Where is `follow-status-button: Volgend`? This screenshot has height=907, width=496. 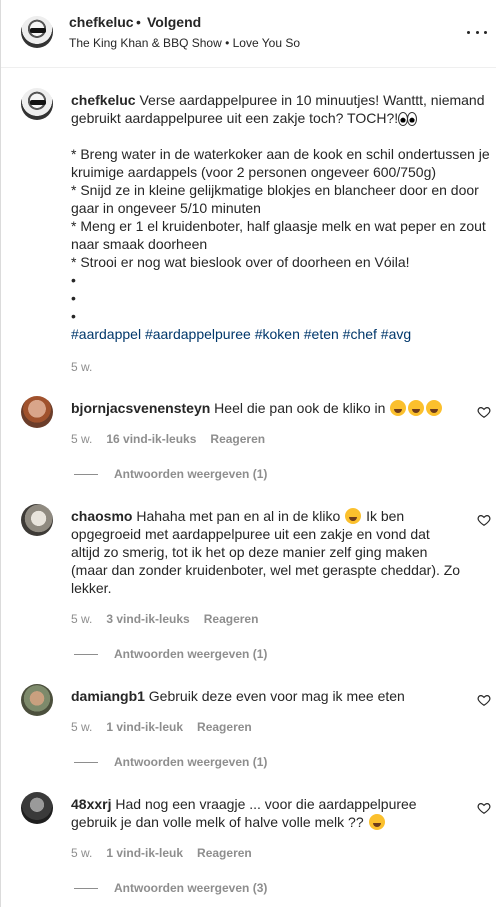
follow-status-button: Volgend is located at coordinates (174, 22).